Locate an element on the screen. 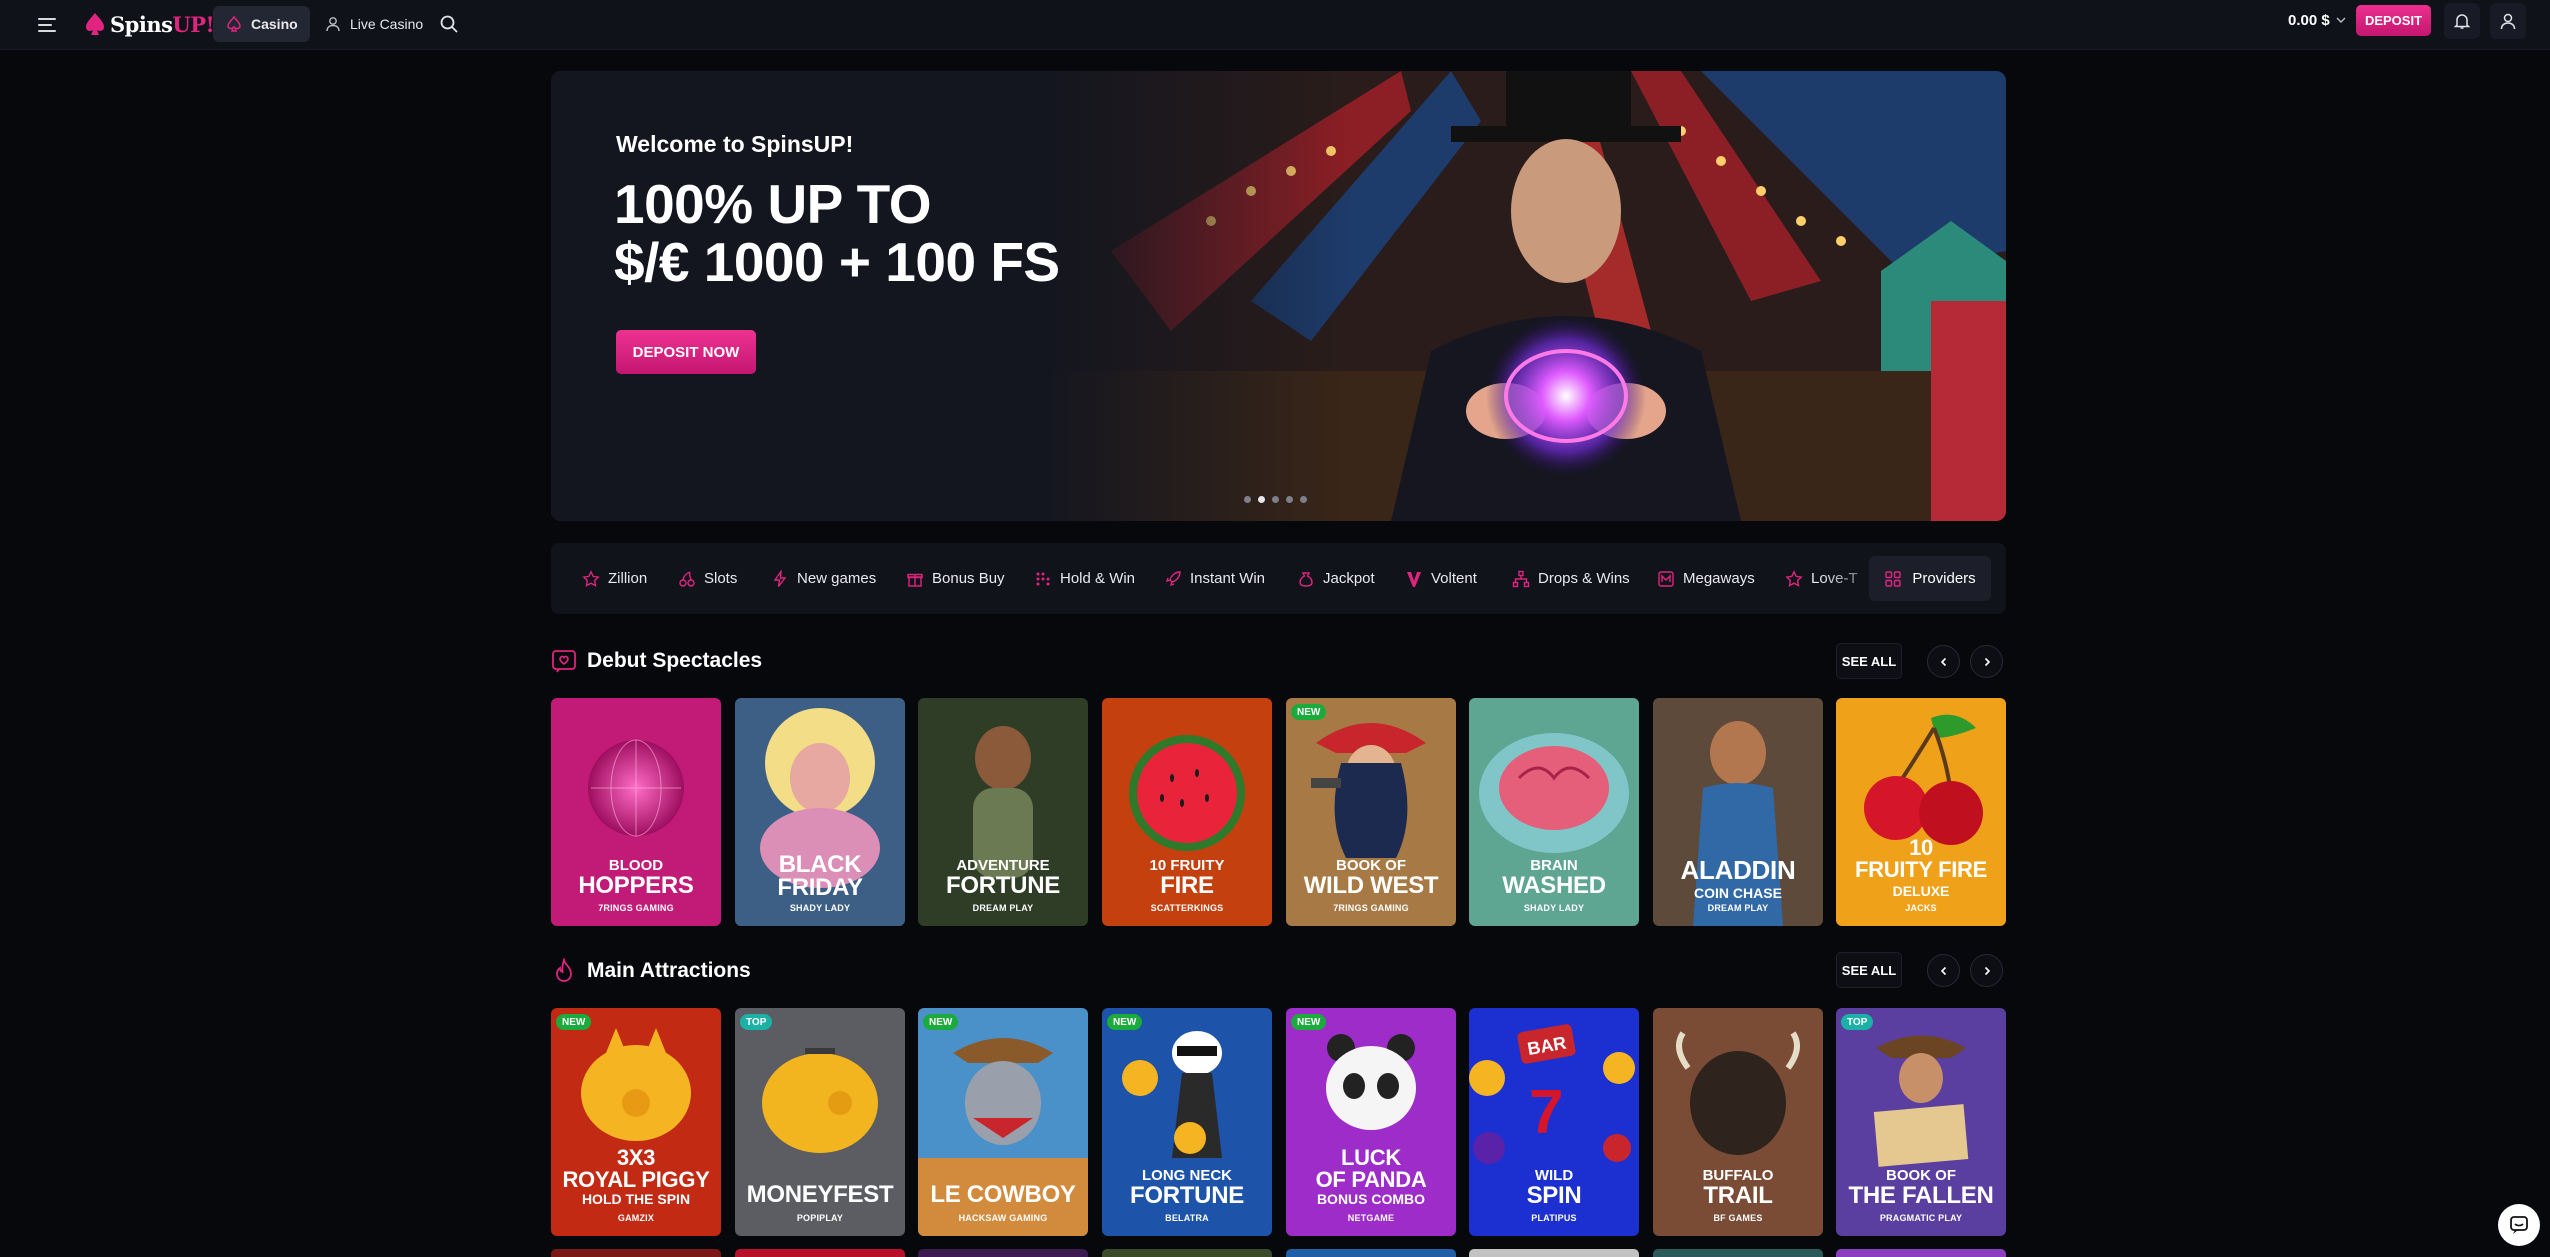 Image resolution: width=2550 pixels, height=1257 pixels. game-card: NEW LUCK OF PANDA BONUS COMBO NETGAME is located at coordinates (1371, 1122).